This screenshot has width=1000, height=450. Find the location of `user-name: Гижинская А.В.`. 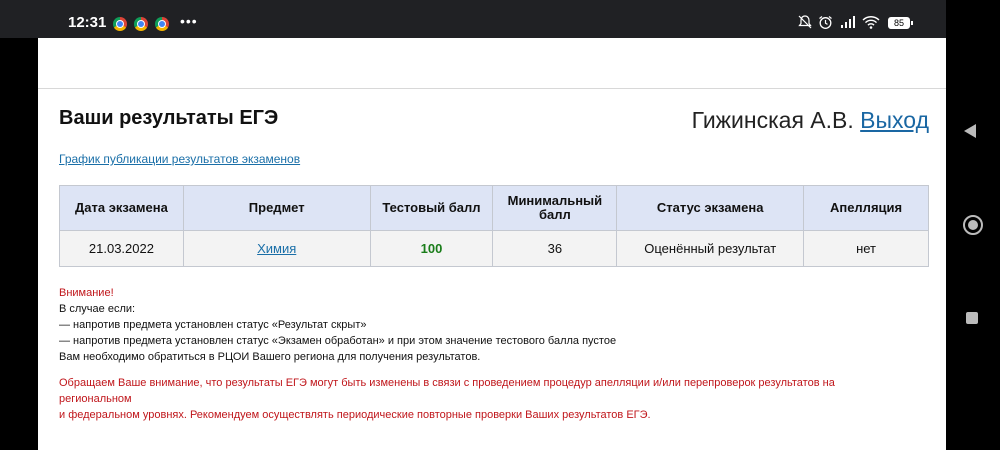

user-name: Гижинская А.В. is located at coordinates (772, 120).